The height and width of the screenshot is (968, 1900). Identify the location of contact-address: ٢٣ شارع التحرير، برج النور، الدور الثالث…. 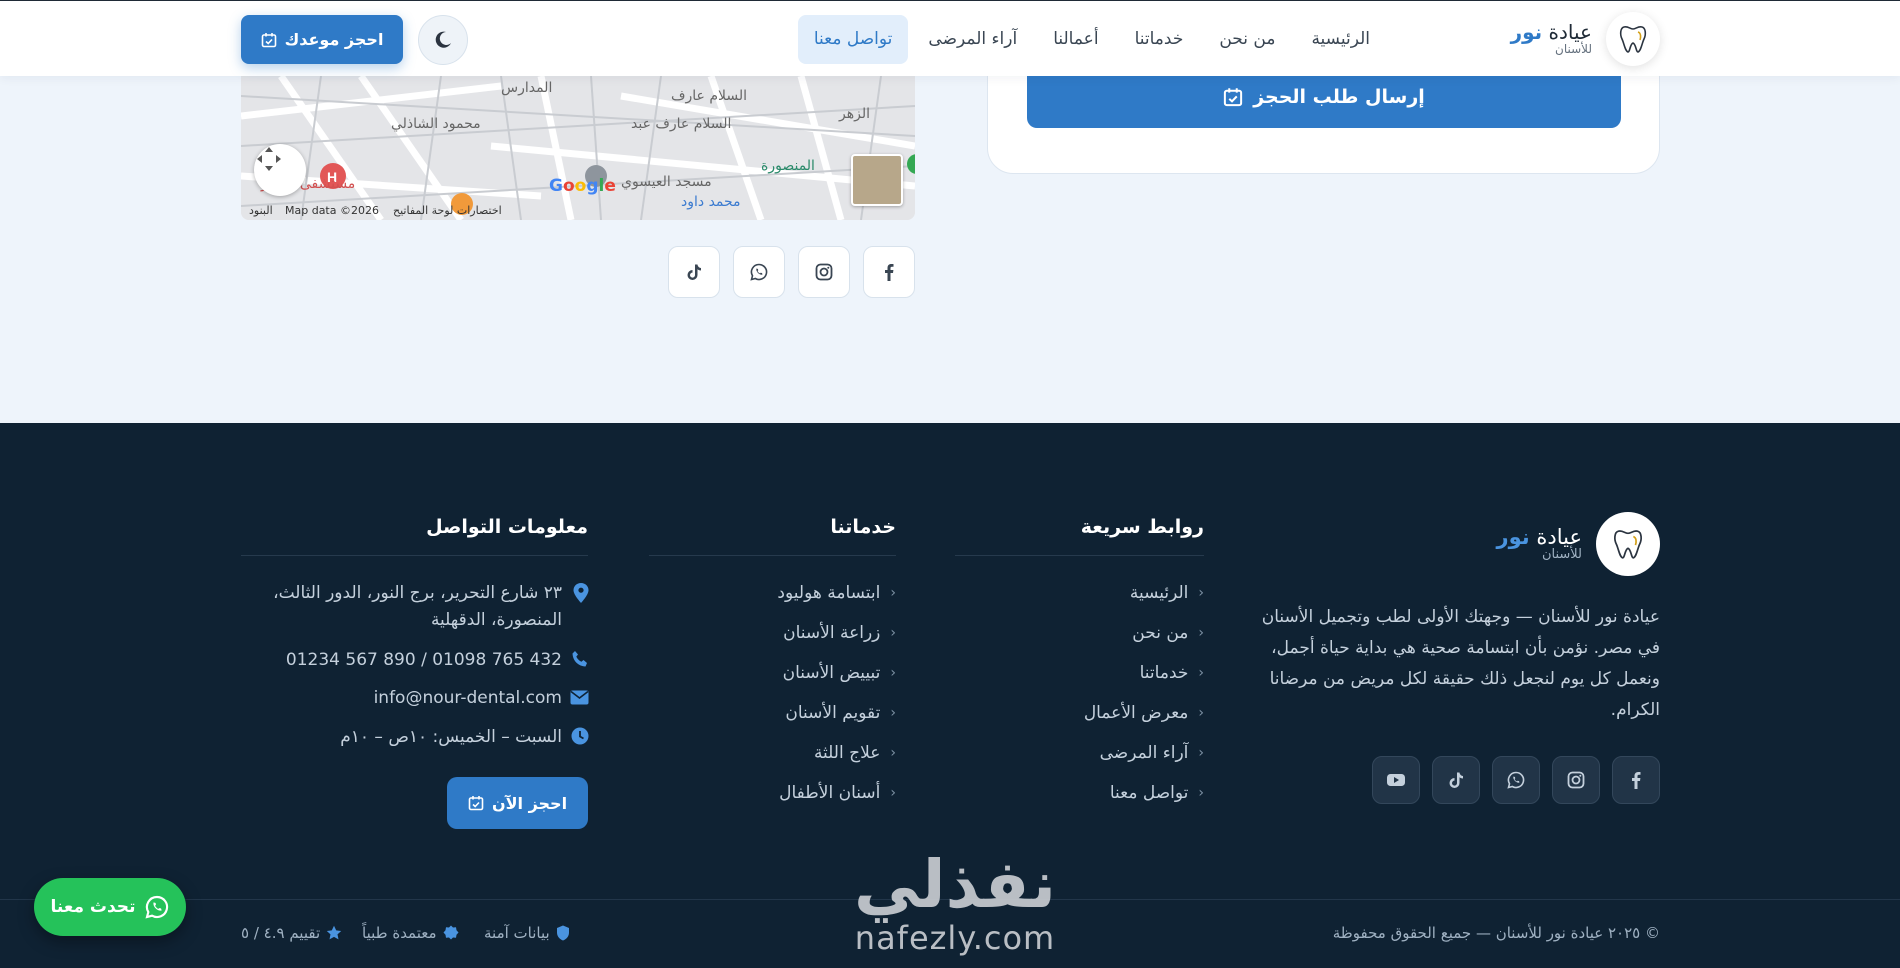
(417, 606).